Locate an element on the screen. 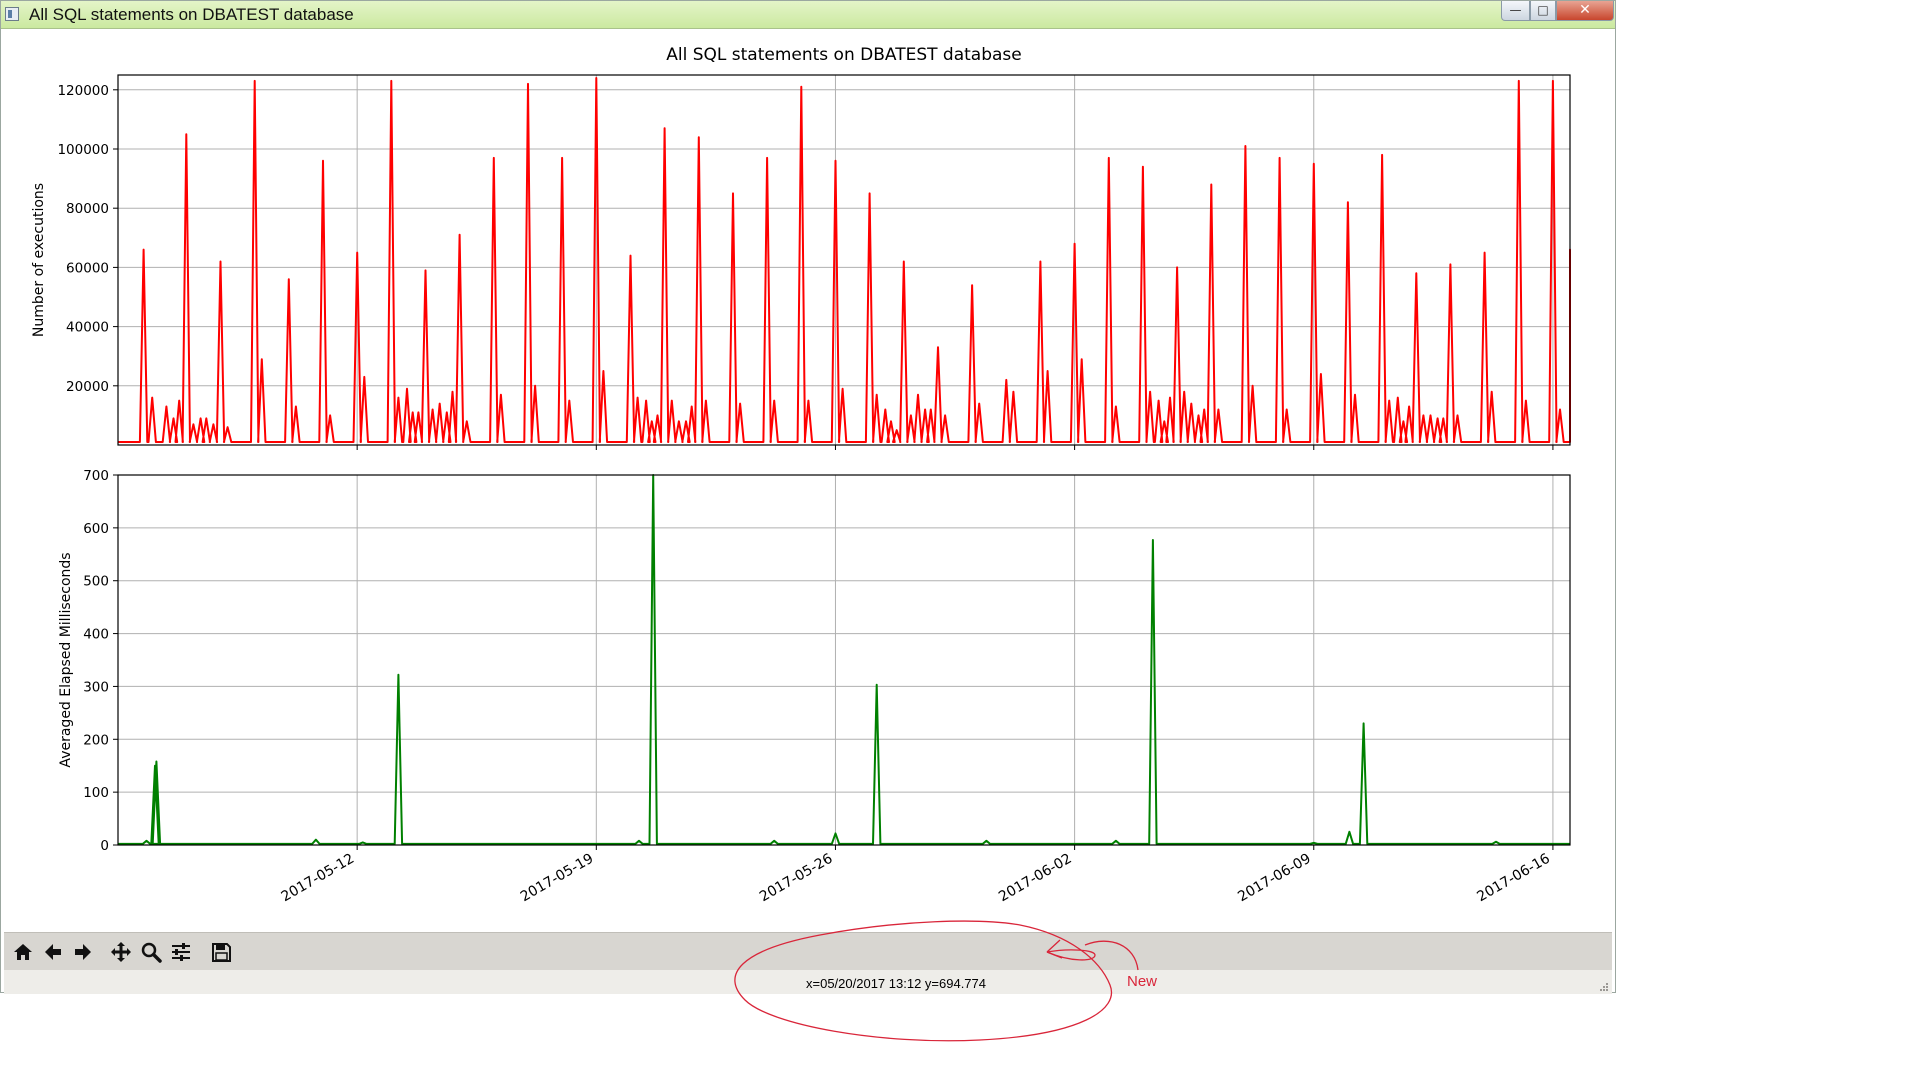 Image resolution: width=1920 pixels, height=1080 pixels. hand-drawn-annotation is located at coordinates (936, 981).